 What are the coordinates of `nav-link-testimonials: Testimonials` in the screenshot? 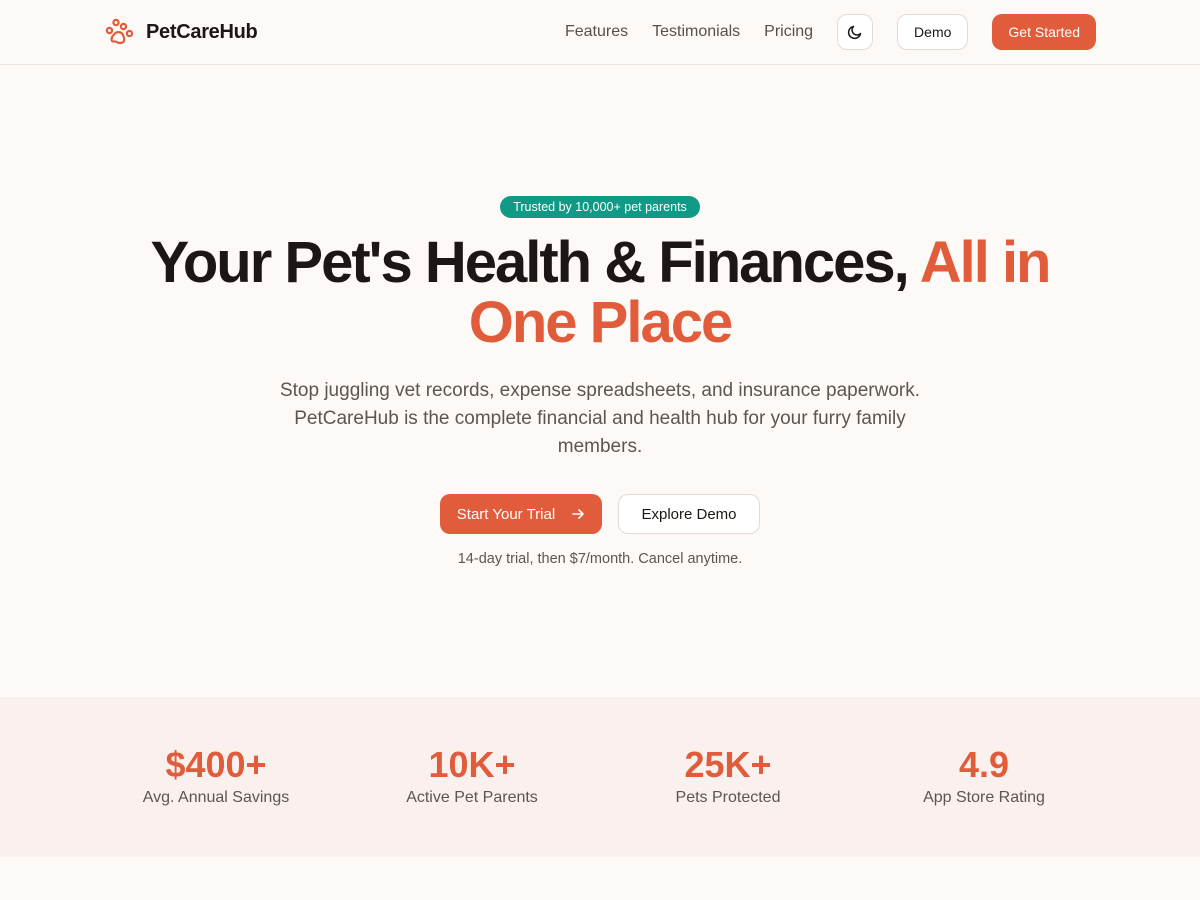 It's located at (696, 32).